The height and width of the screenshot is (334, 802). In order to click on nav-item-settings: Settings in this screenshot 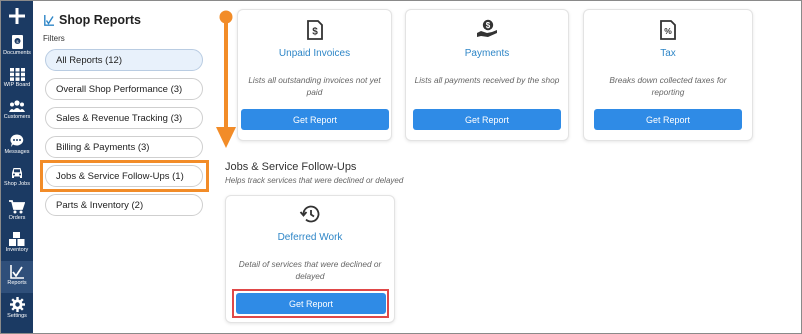, I will do `click(17, 308)`.